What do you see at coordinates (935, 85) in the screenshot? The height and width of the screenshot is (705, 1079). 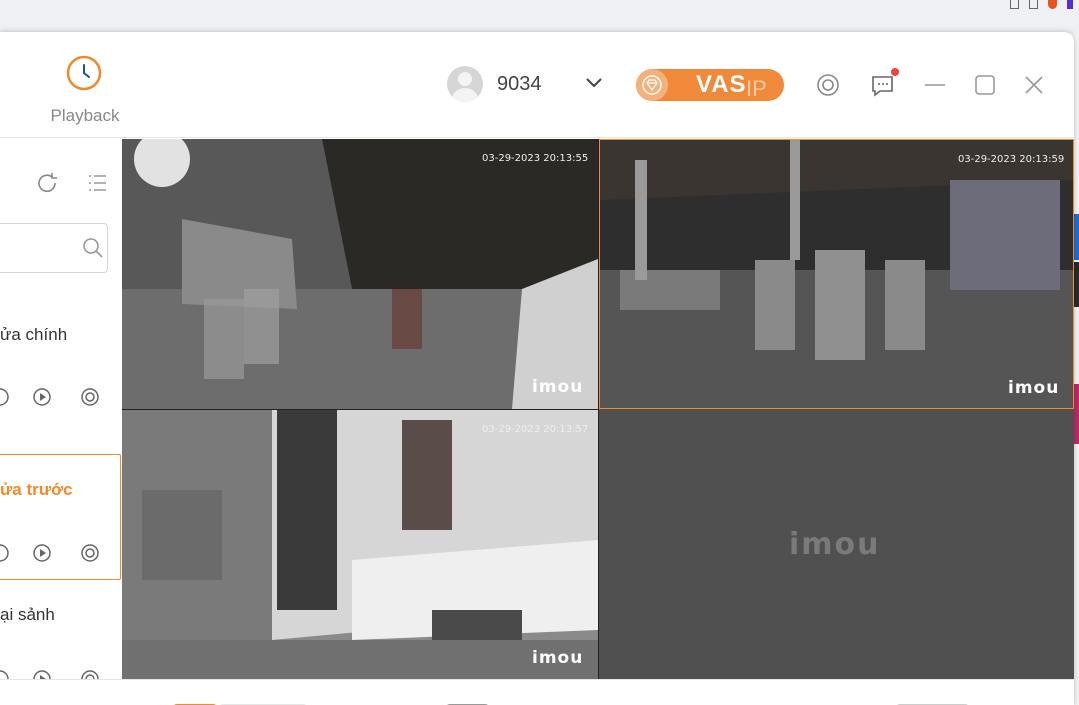 I see `minimize-icon` at bounding box center [935, 85].